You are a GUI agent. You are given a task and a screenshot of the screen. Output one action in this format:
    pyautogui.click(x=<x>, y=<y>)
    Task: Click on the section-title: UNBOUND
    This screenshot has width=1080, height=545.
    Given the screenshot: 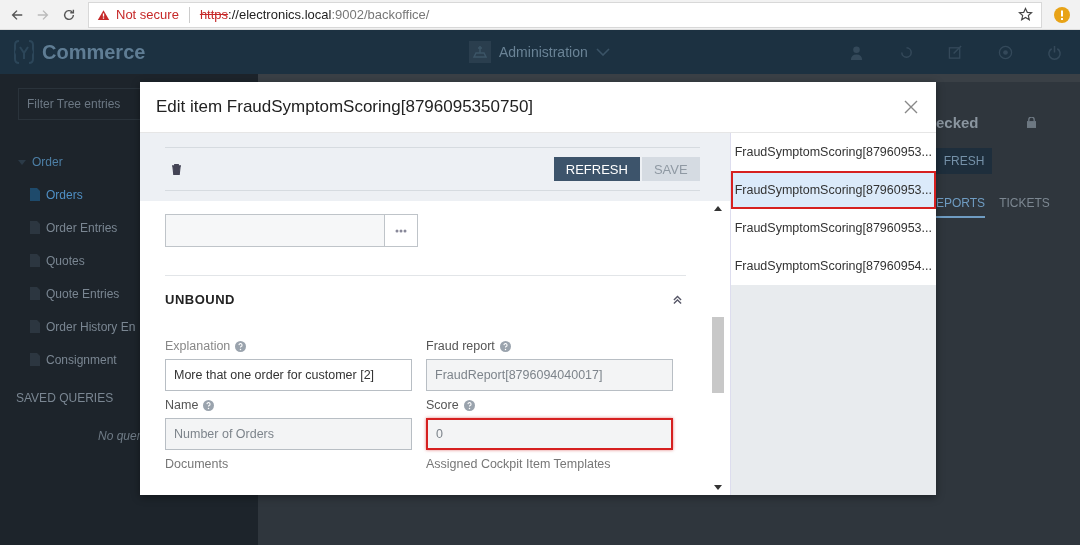 What is the action you would take?
    pyautogui.click(x=200, y=299)
    